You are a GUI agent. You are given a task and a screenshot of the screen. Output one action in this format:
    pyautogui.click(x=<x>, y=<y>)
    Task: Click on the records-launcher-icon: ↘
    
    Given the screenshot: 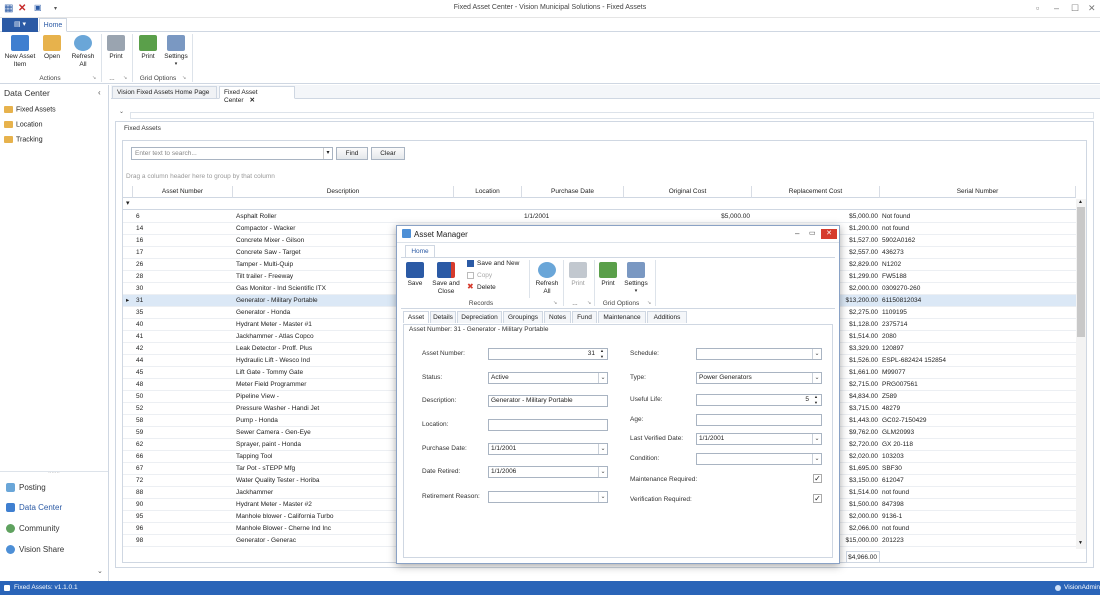 What is the action you would take?
    pyautogui.click(x=555, y=303)
    